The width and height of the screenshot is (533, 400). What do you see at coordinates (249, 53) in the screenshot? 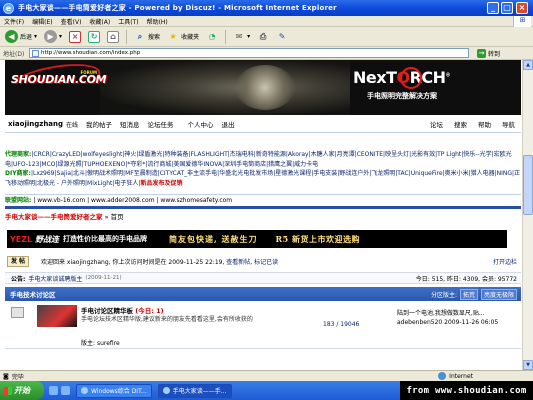
I see `address-input: http://www.shoudian.com/index.php` at bounding box center [249, 53].